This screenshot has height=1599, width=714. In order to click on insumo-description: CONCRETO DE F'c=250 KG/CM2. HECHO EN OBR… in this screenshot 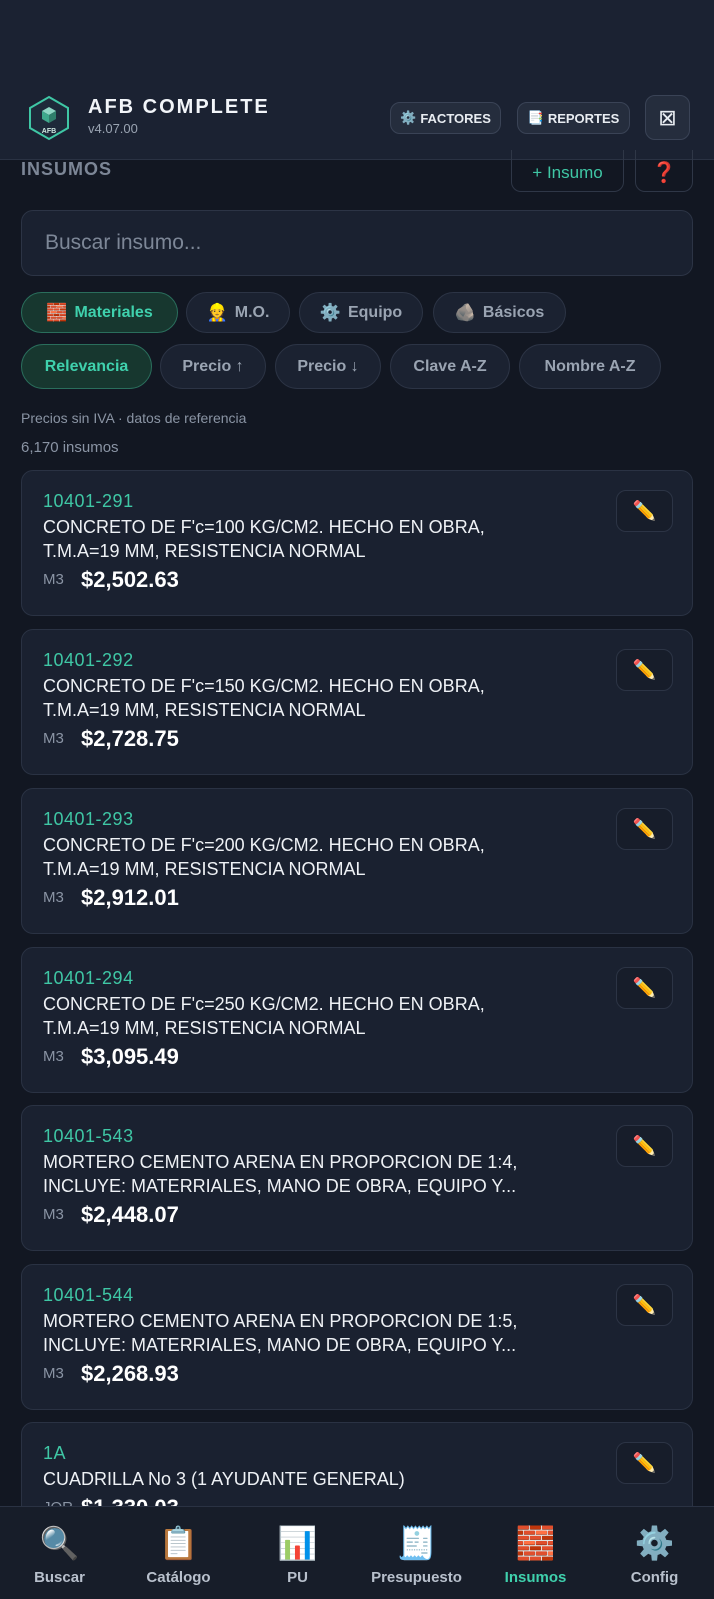, I will do `click(323, 1016)`.